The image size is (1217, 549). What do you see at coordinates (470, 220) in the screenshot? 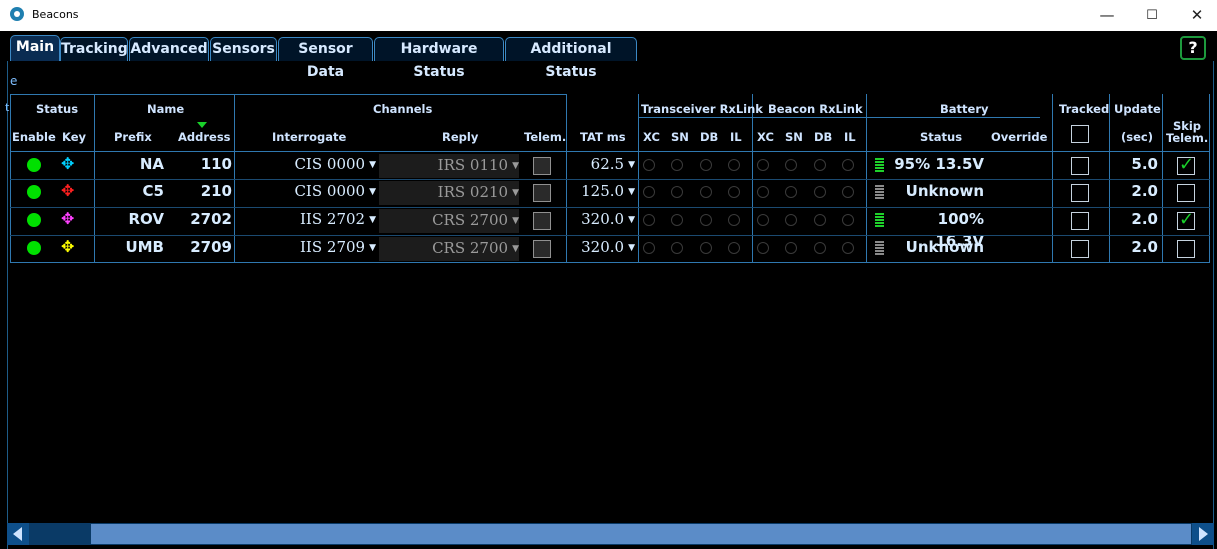
I see `reply-value: CRS 2700` at bounding box center [470, 220].